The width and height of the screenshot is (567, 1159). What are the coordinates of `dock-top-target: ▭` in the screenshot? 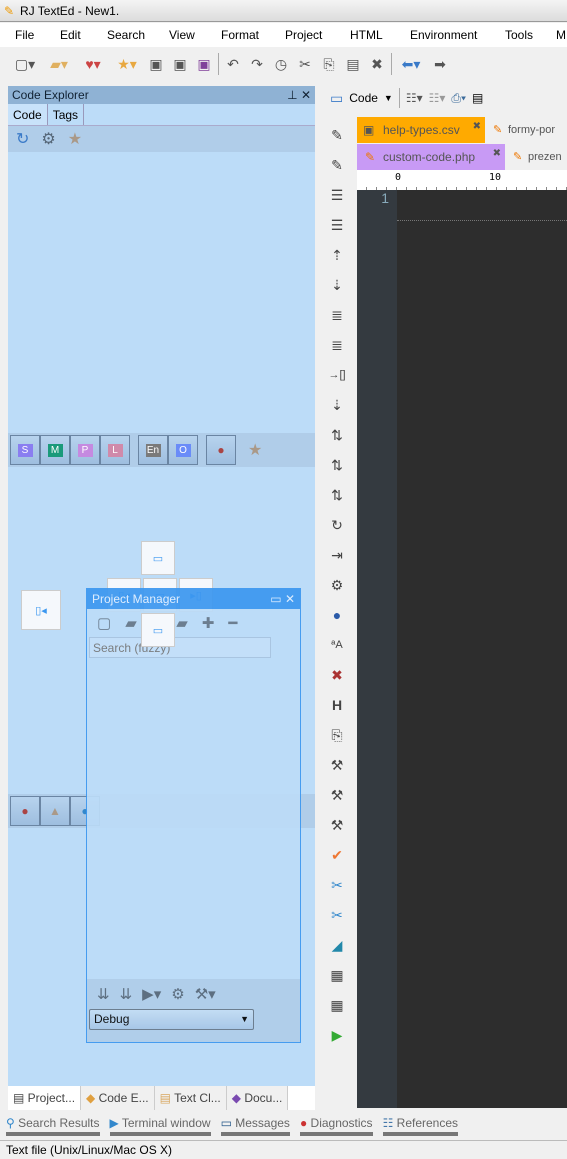 It's located at (158, 558).